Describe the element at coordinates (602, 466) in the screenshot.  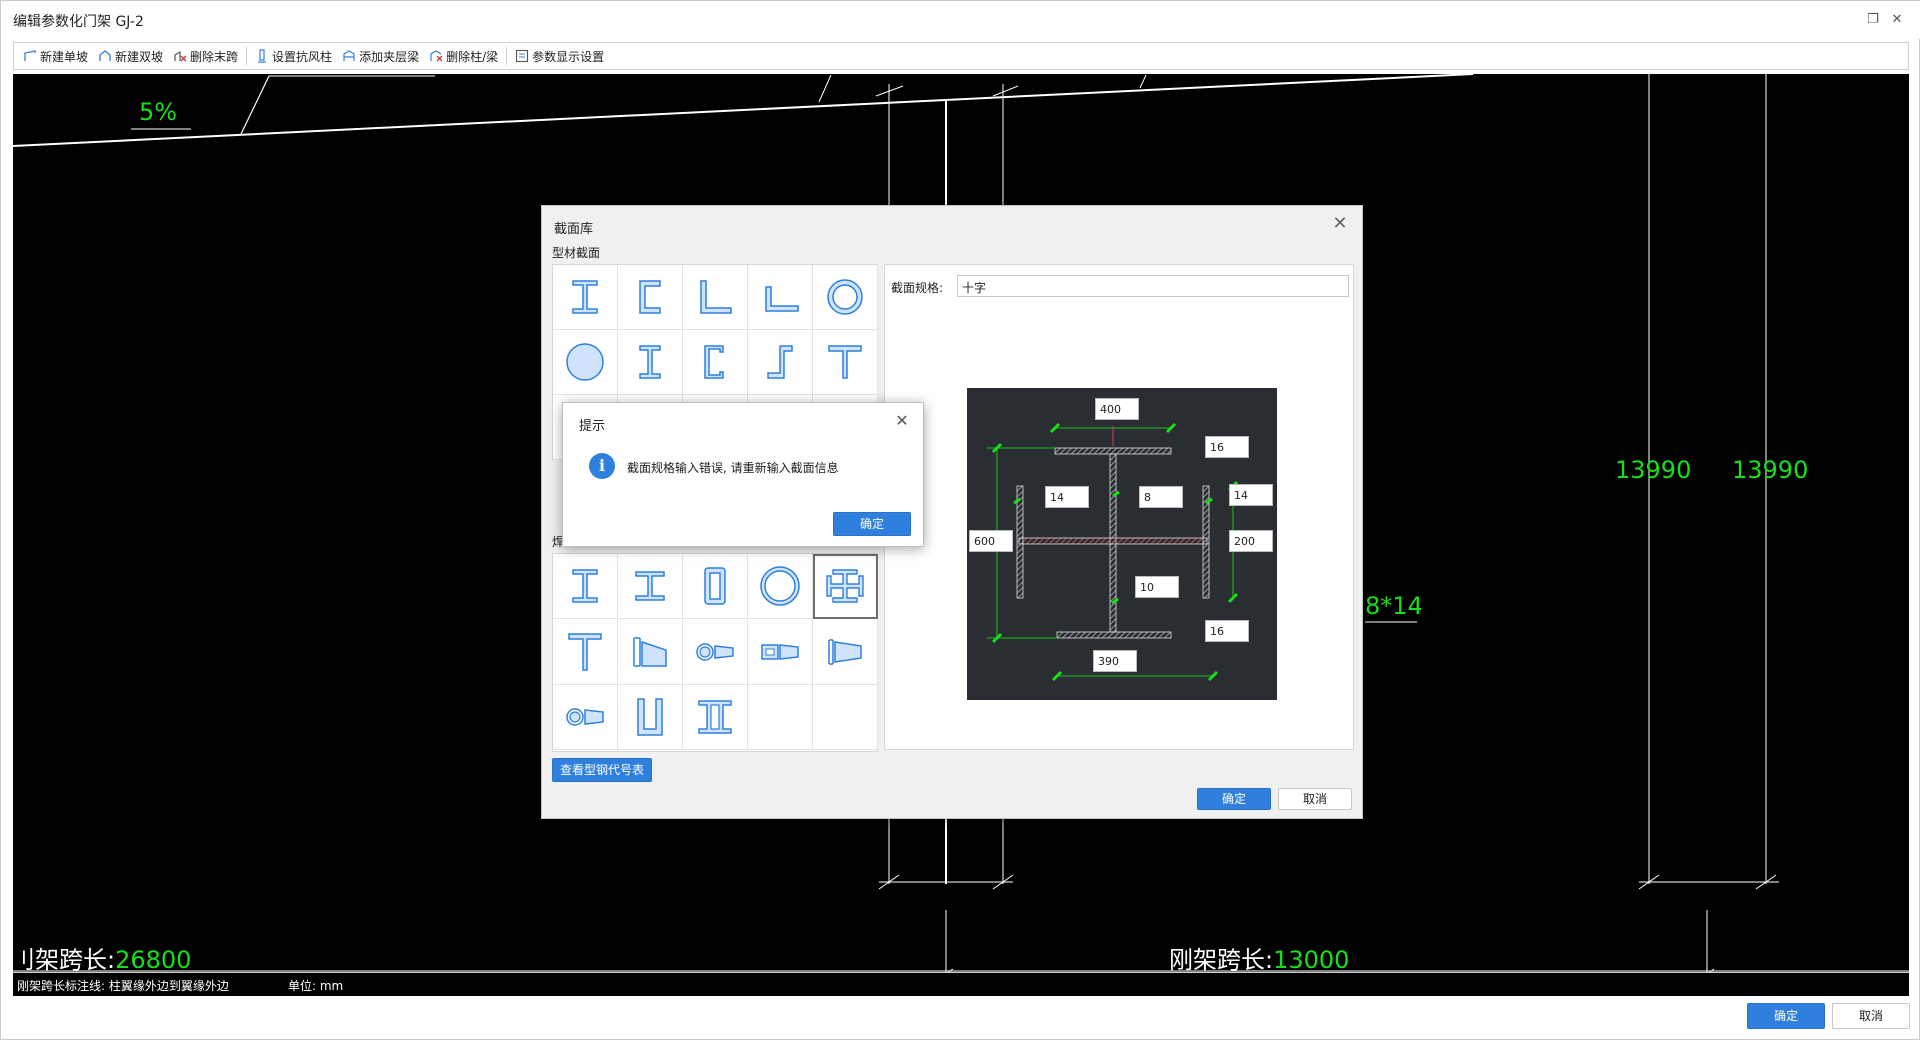
I see `info-icon: i` at that location.